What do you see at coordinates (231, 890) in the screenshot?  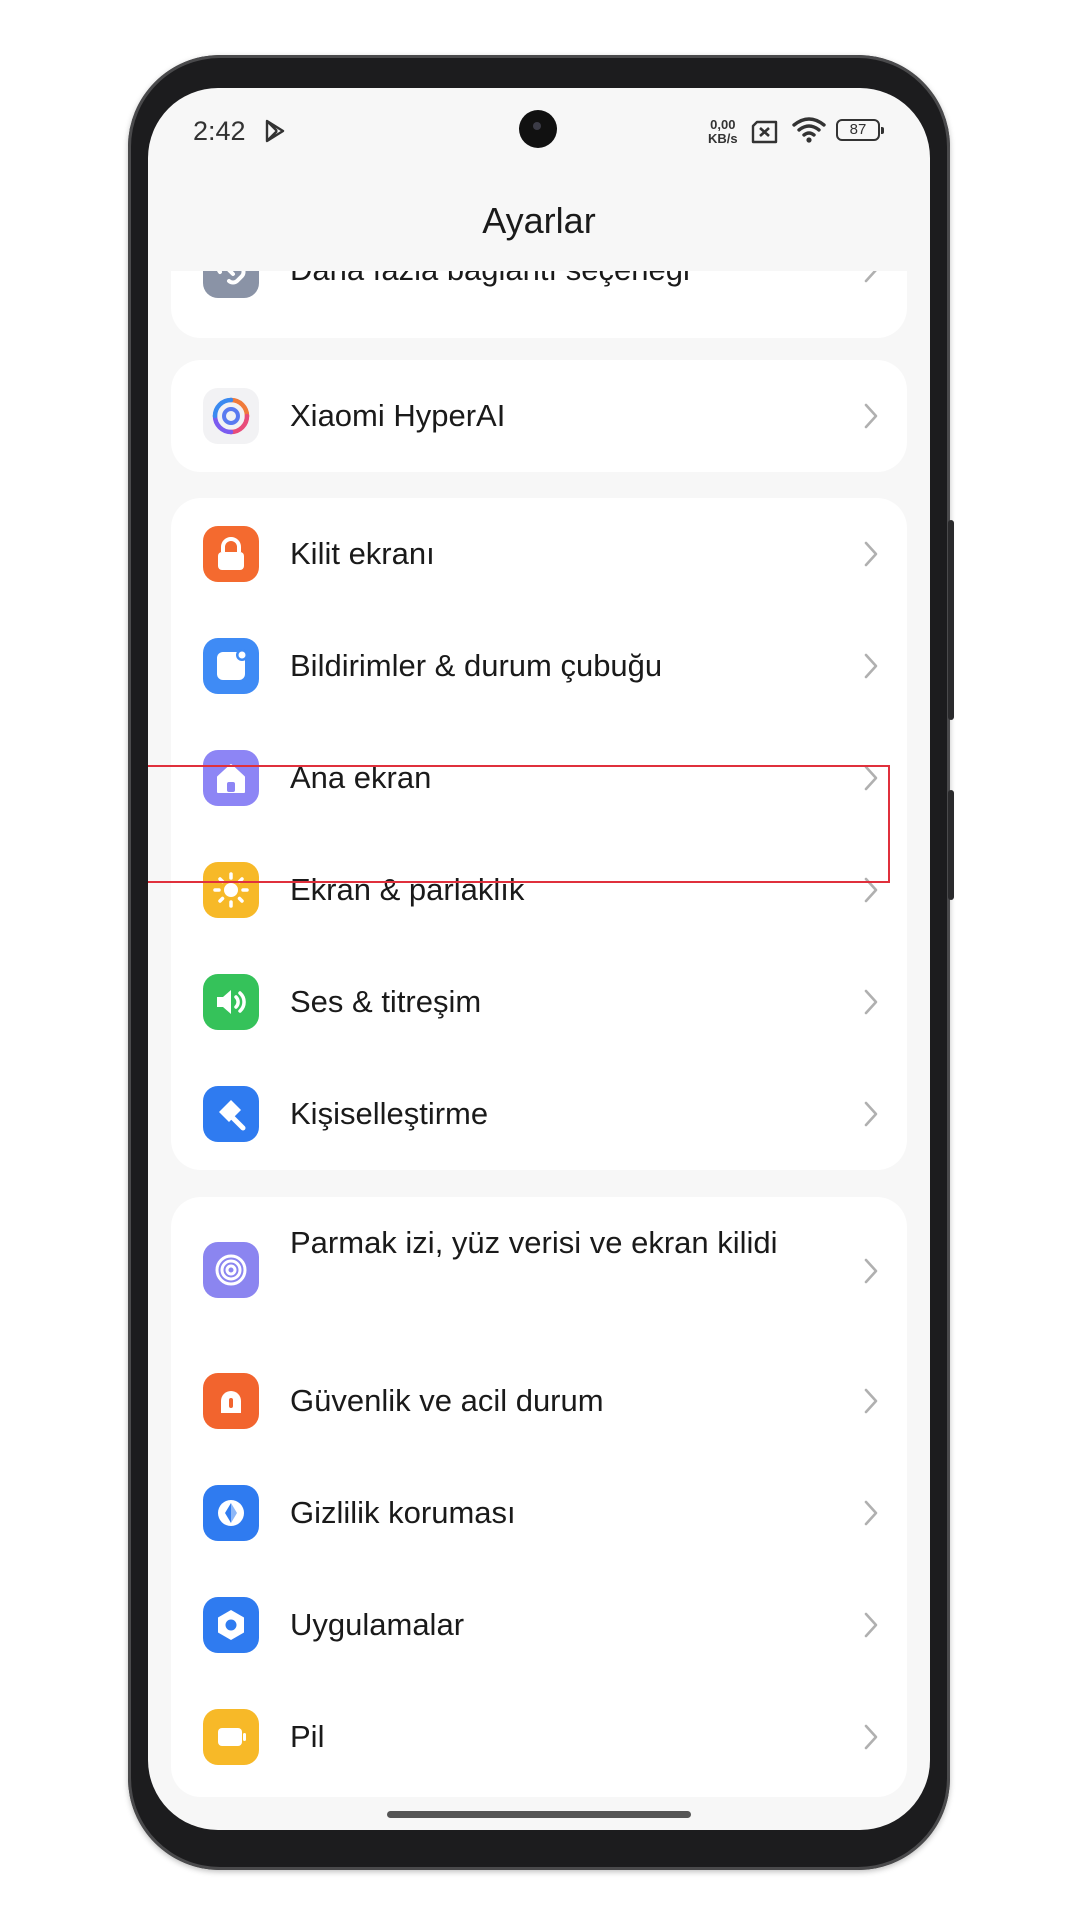 I see `sun-icon` at bounding box center [231, 890].